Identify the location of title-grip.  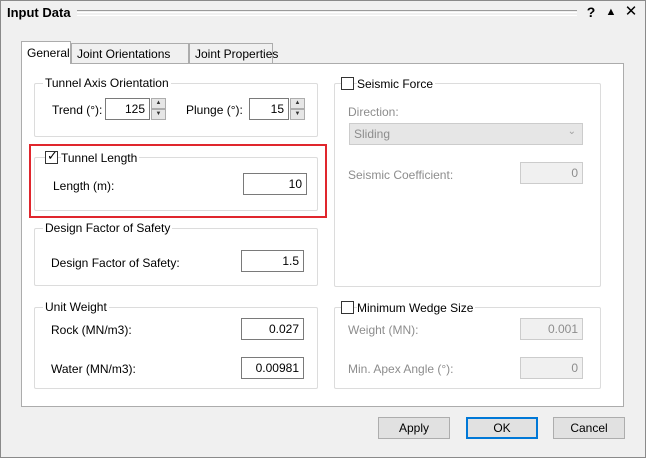
(327, 13).